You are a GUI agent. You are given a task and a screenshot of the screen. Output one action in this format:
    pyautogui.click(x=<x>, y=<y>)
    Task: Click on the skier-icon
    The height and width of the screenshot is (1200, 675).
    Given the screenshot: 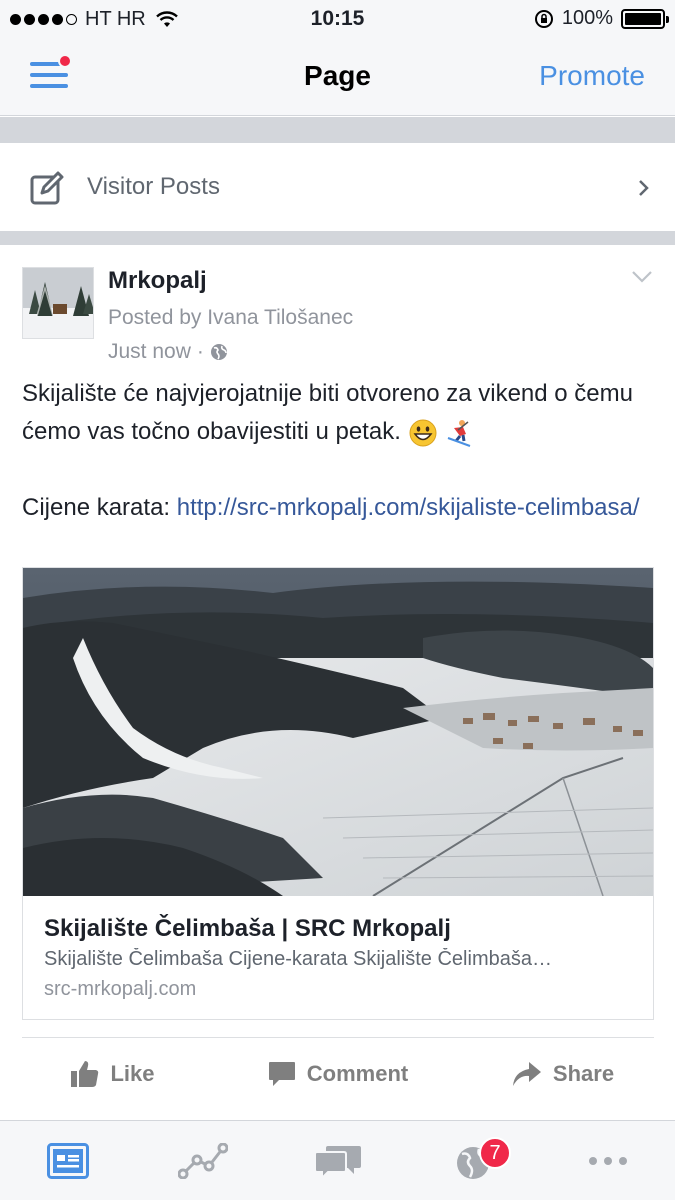 What is the action you would take?
    pyautogui.click(x=459, y=433)
    